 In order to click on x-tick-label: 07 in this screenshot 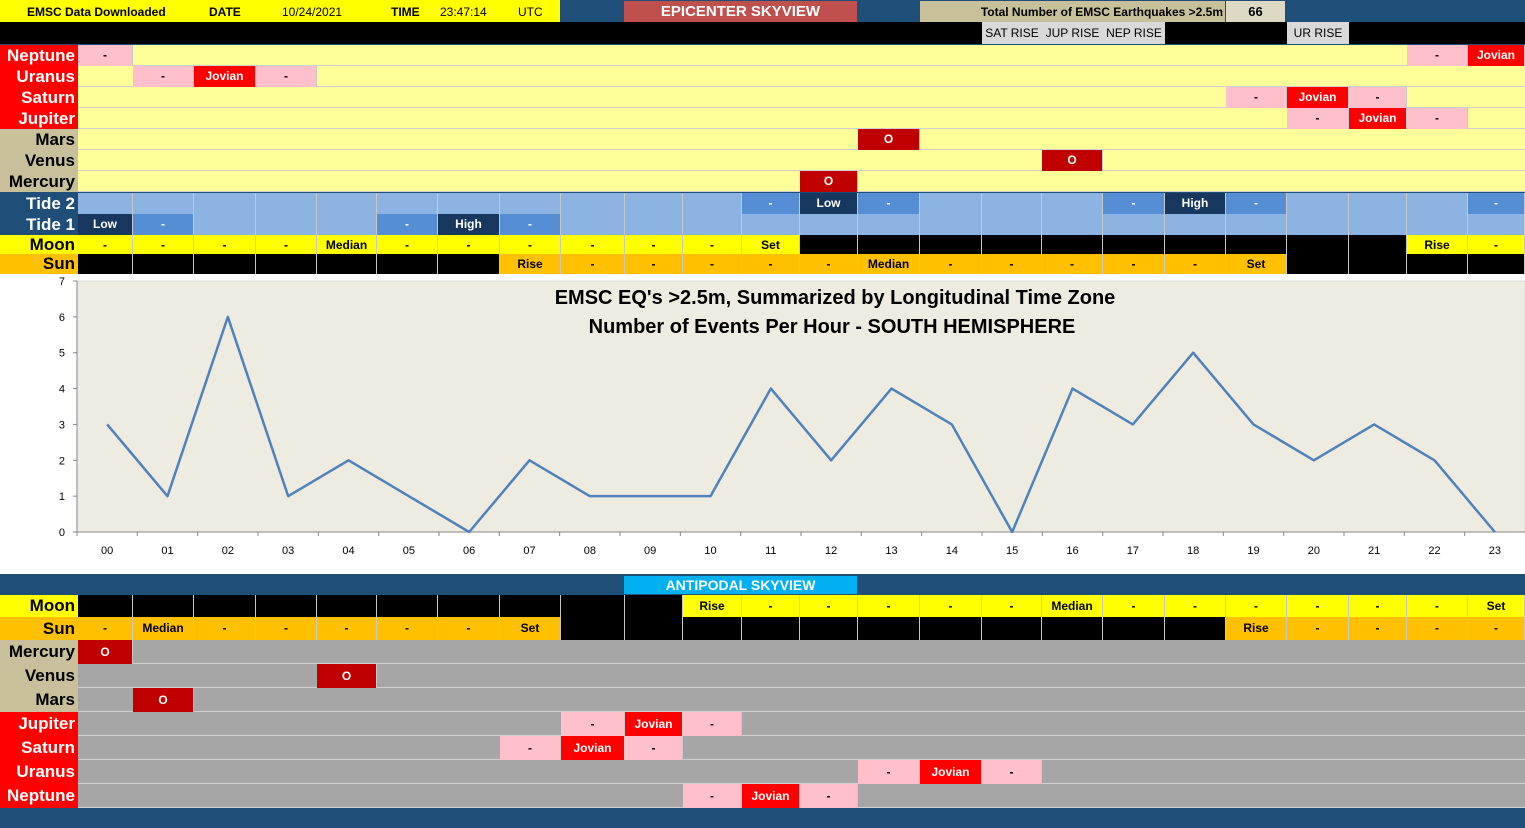, I will do `click(529, 551)`.